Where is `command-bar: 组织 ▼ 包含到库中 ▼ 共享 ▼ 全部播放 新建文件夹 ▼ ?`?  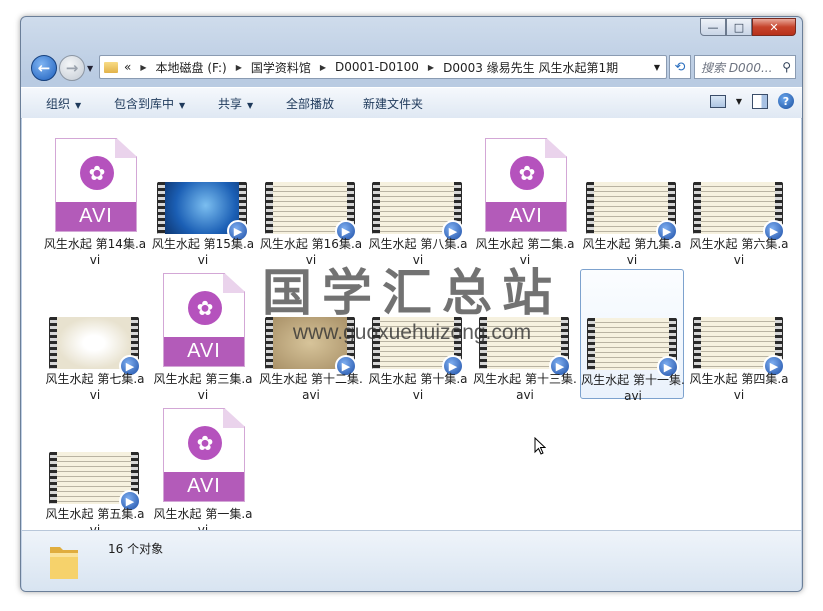
command-bar: 组织 ▼ 包含到库中 ▼ 共享 ▼ 全部播放 新建文件夹 ▼ ? is located at coordinates (411, 103).